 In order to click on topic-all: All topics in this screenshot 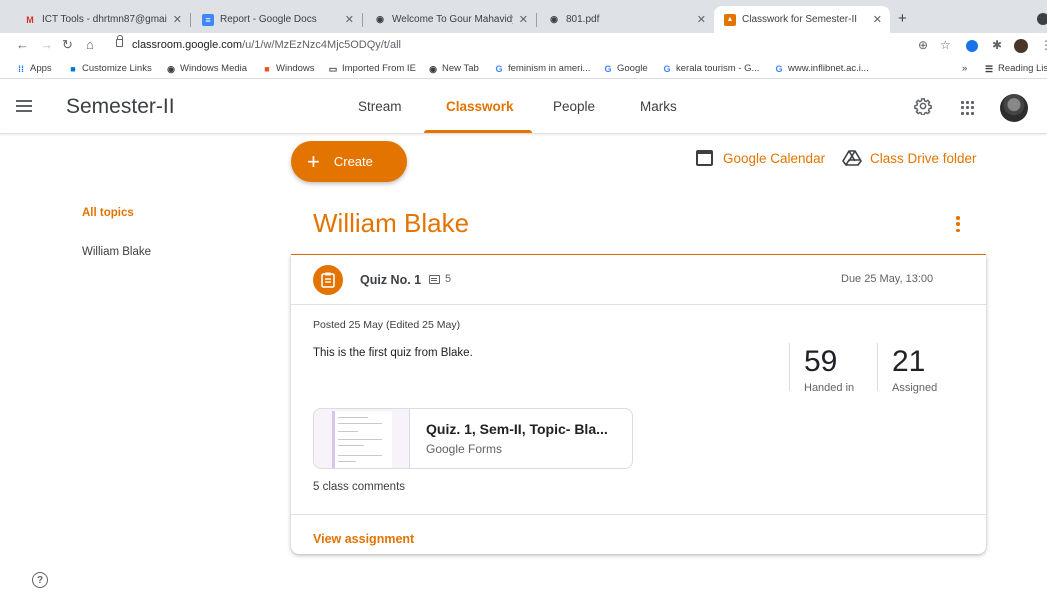, I will do `click(108, 213)`.